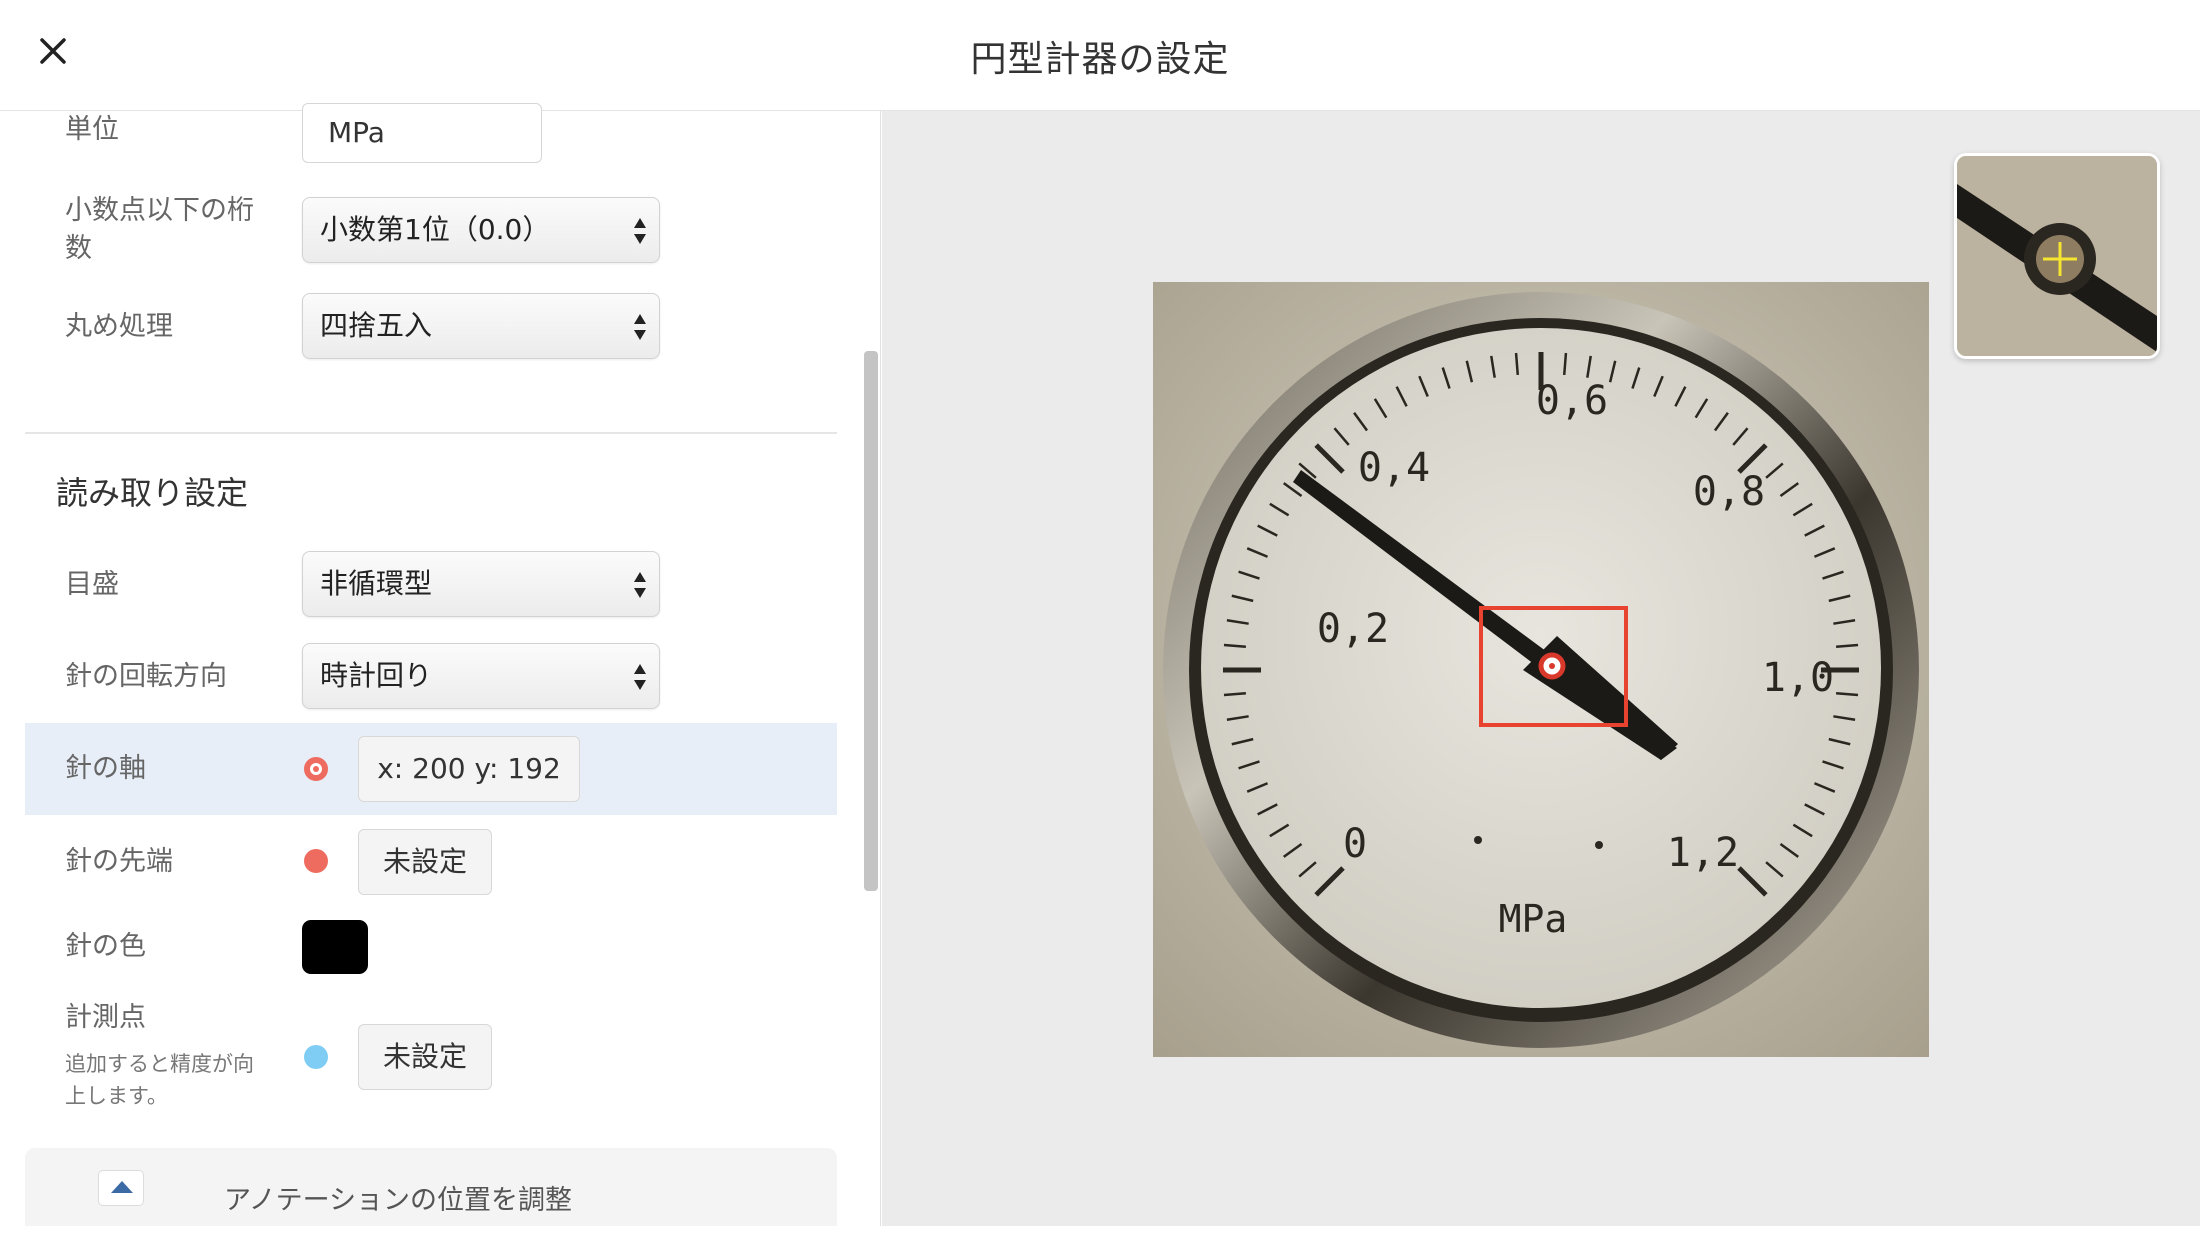 The width and height of the screenshot is (2200, 1234). Describe the element at coordinates (1703, 853) in the screenshot. I see `scale-label-1-2: 1,2` at that location.